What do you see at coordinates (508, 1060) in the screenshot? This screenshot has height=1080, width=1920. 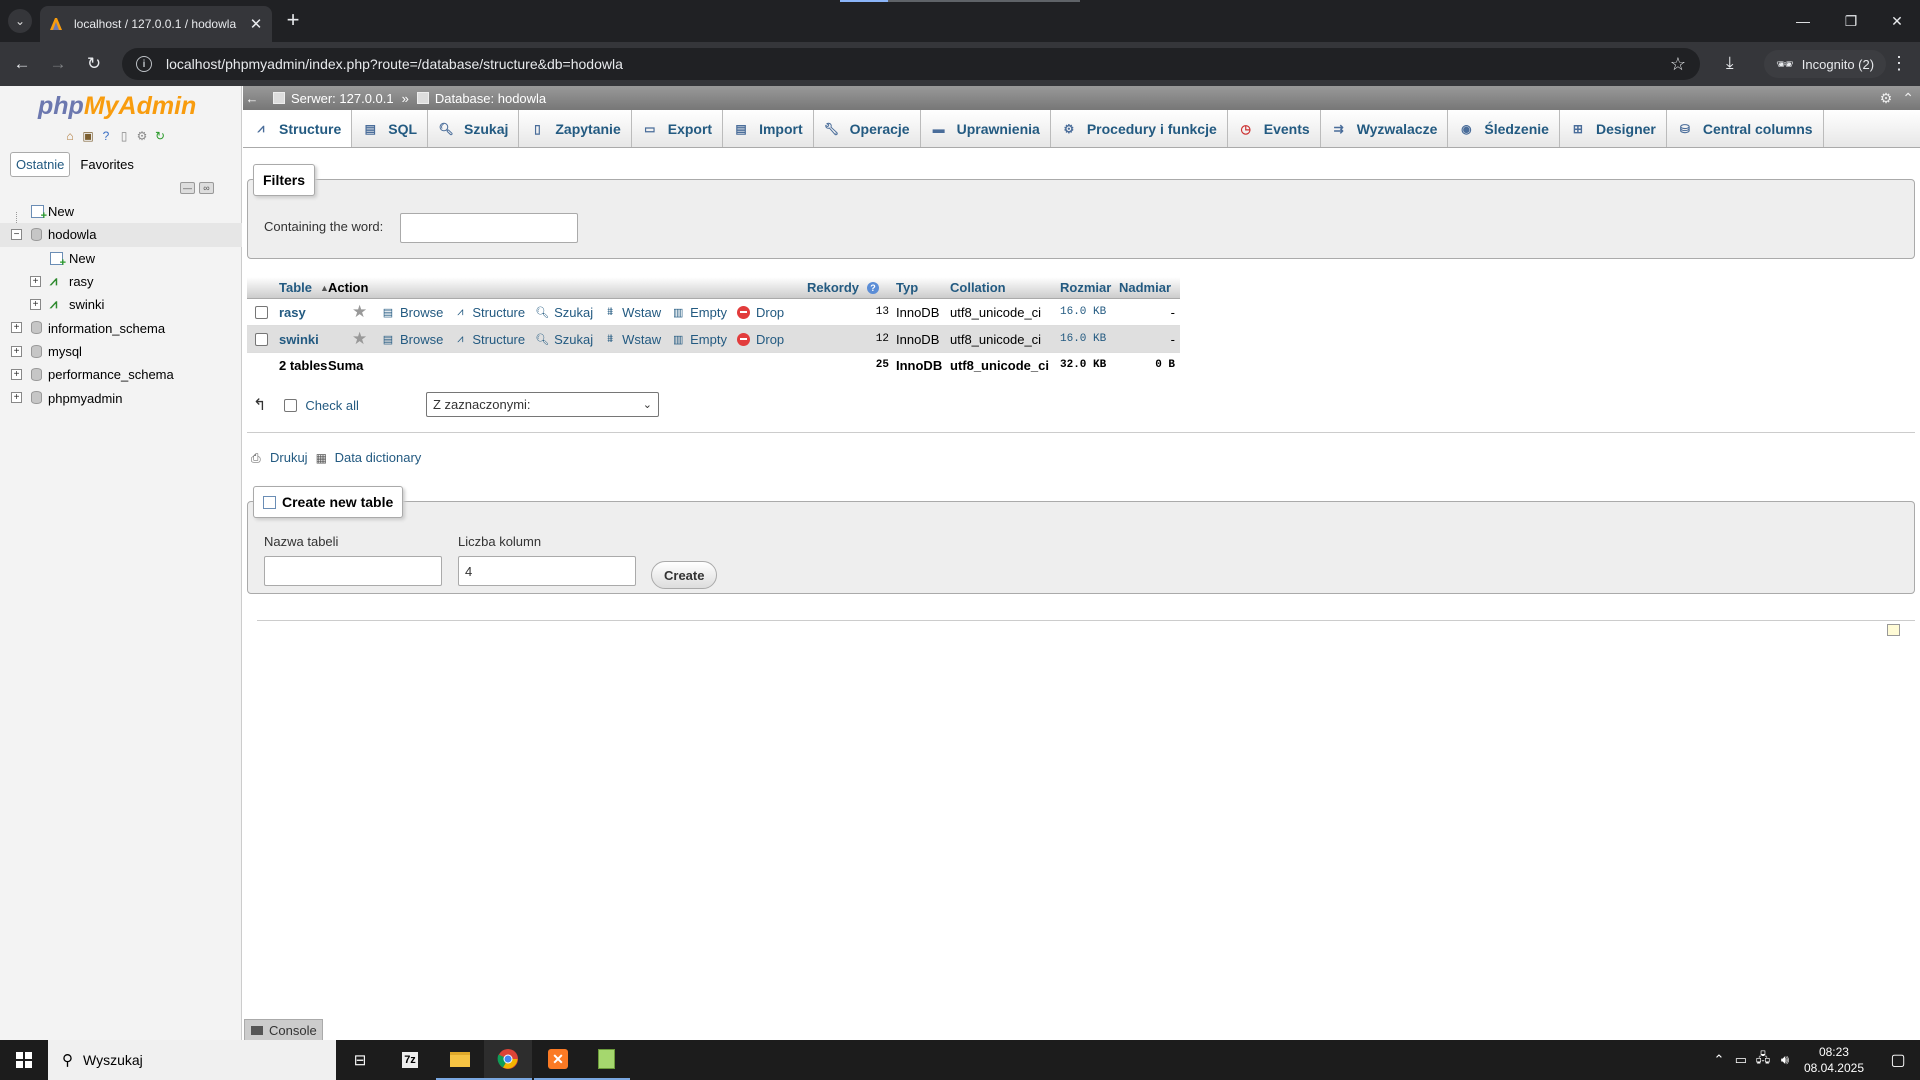 I see `chrome-icon` at bounding box center [508, 1060].